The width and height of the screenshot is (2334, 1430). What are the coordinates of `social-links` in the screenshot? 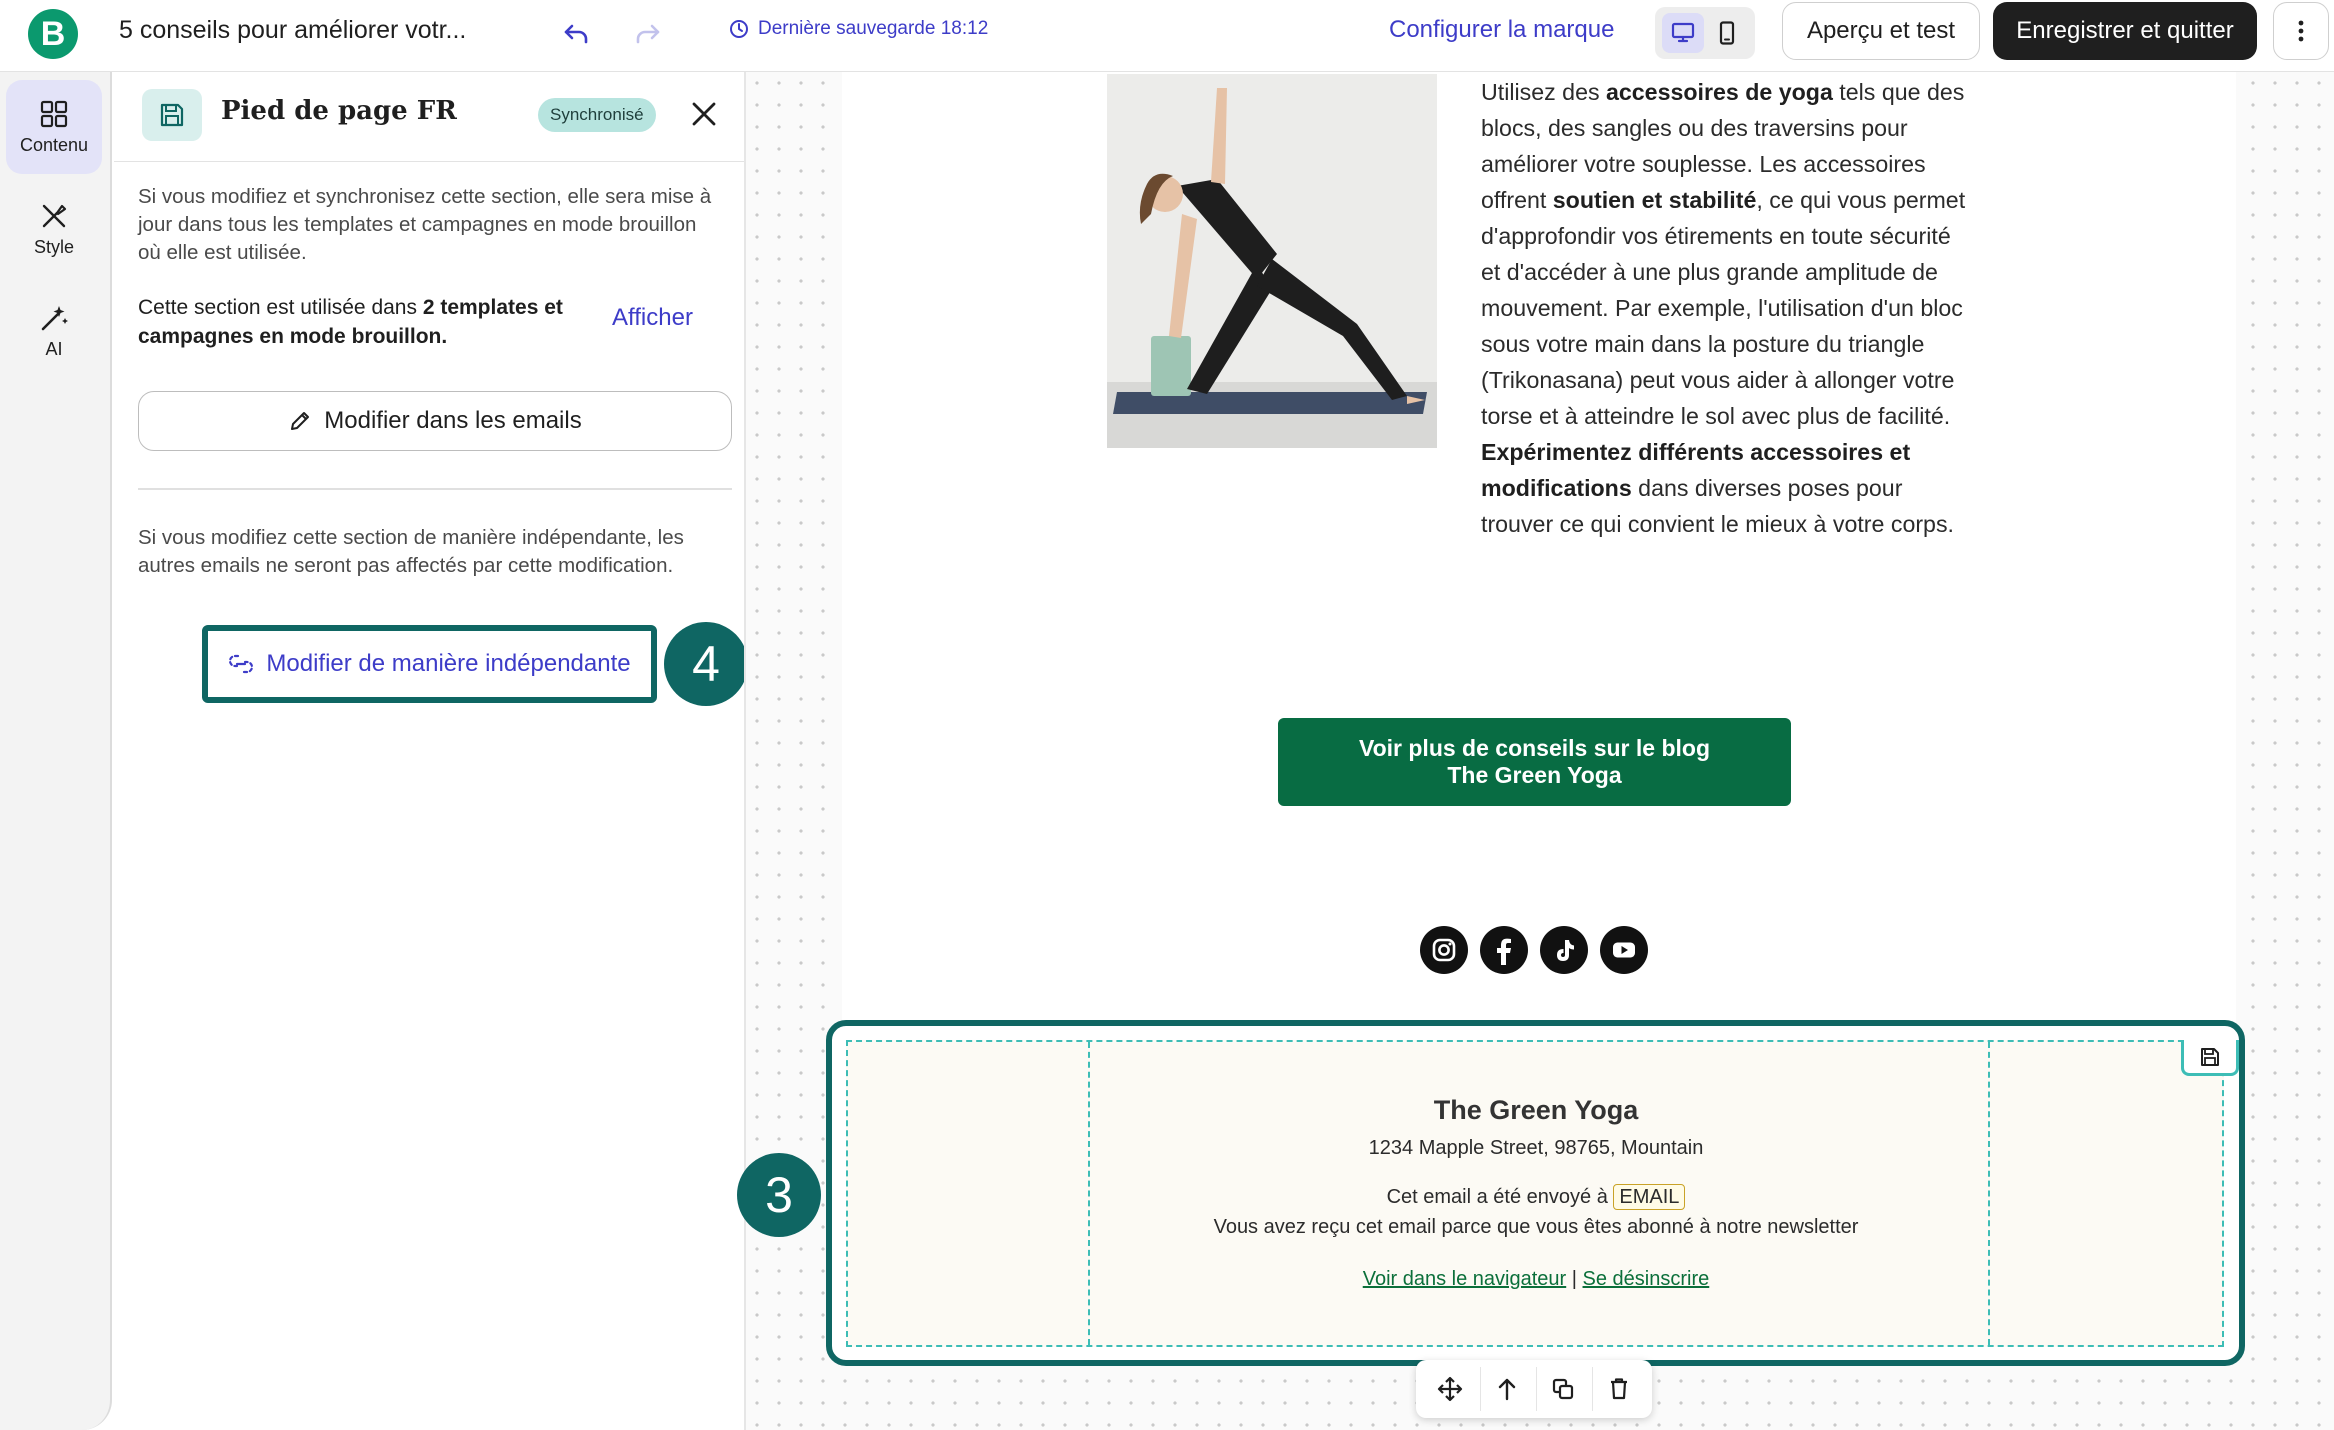 It's located at (1534, 950).